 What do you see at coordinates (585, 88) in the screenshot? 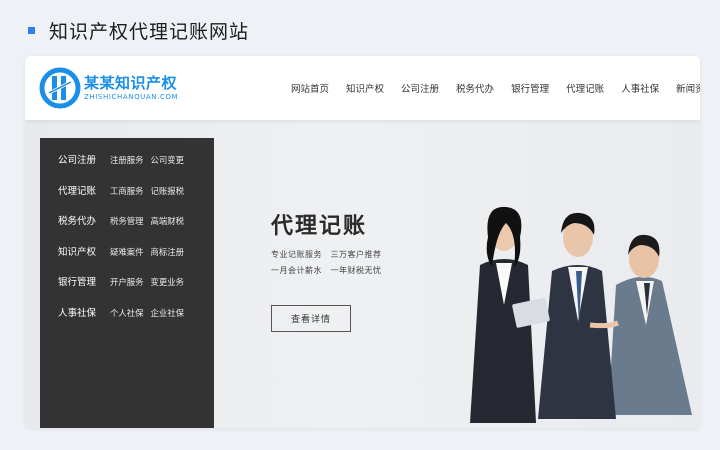
I see `nav-item-bookkeeping: 代理记账` at bounding box center [585, 88].